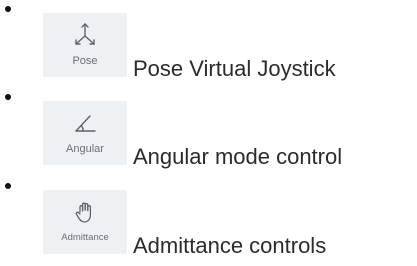  What do you see at coordinates (230, 245) in the screenshot?
I see `item-description: Admittance controls` at bounding box center [230, 245].